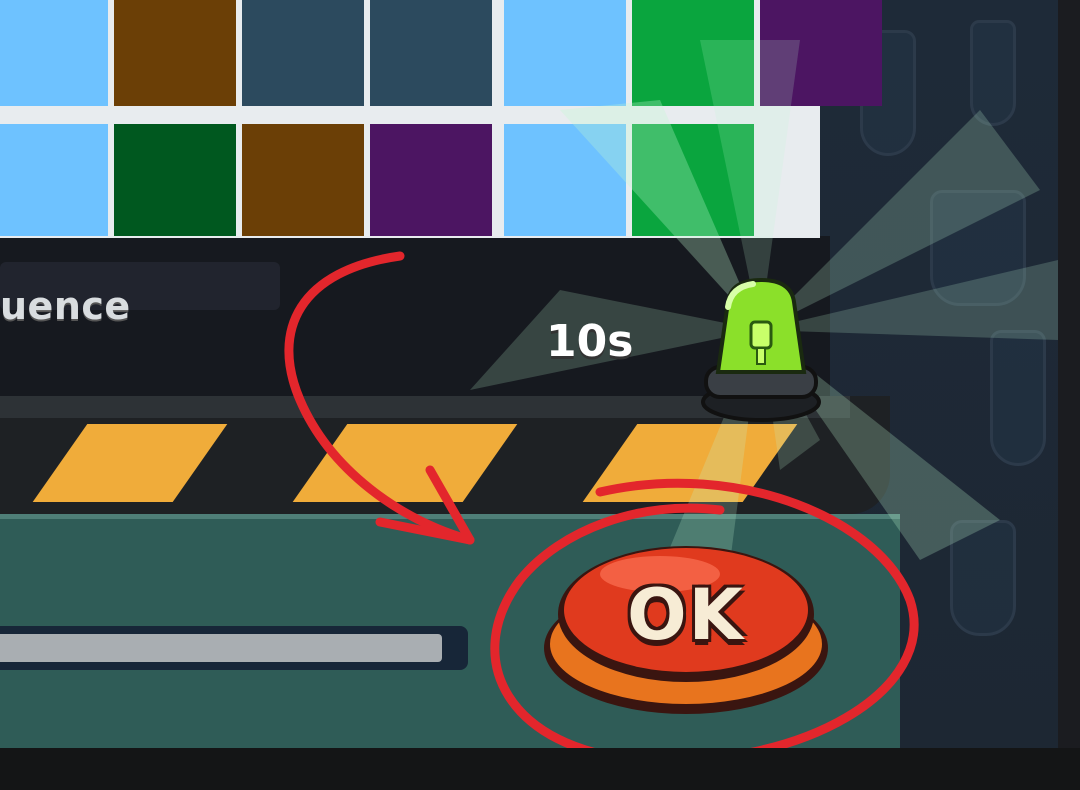 This screenshot has height=790, width=1080. I want to click on siren-icon, so click(761, 349).